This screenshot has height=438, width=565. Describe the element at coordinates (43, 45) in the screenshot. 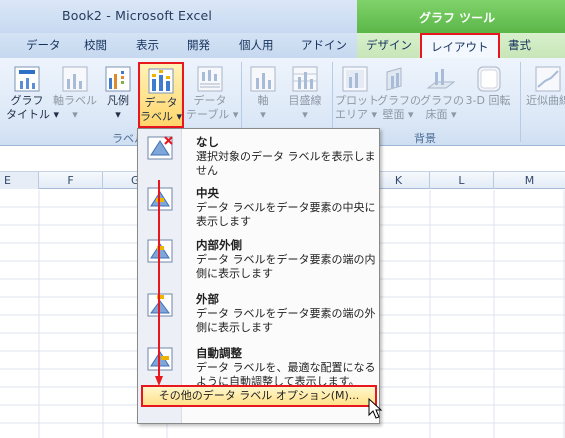

I see `tab-data: データ` at that location.